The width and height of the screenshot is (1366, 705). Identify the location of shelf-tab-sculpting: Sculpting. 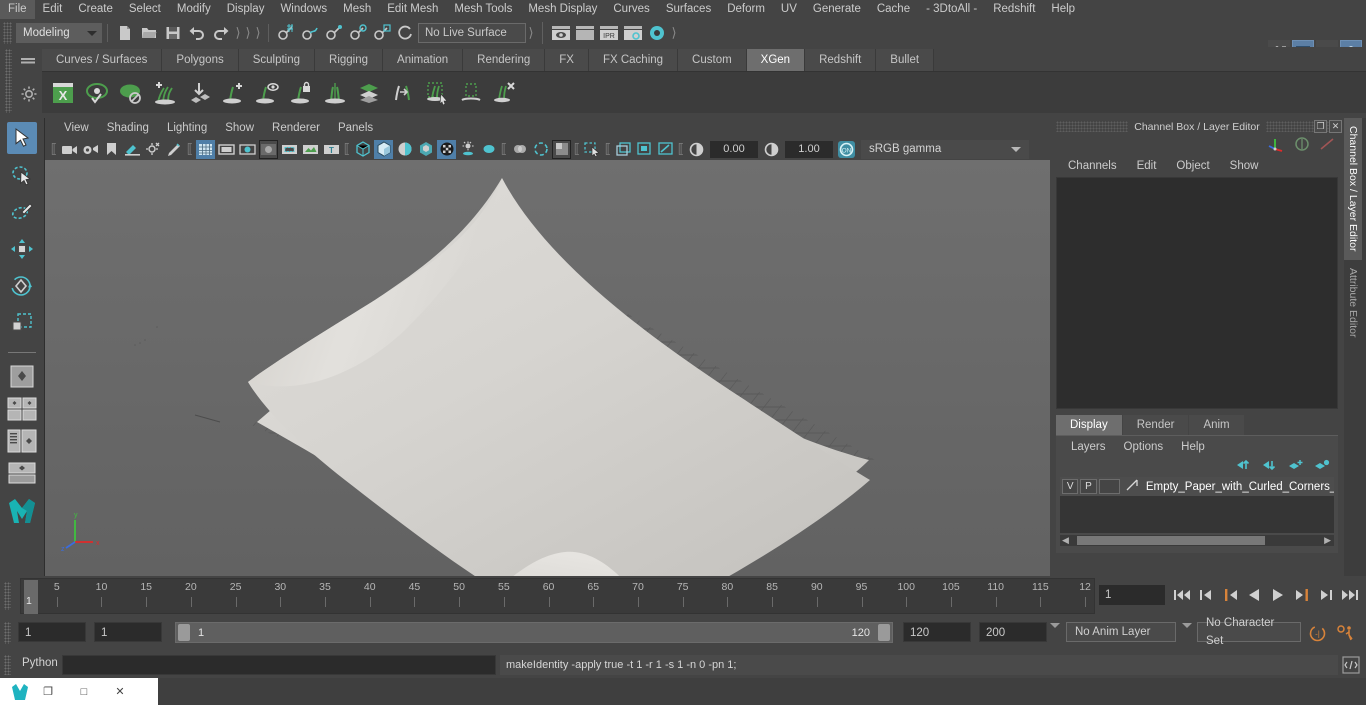
(277, 60).